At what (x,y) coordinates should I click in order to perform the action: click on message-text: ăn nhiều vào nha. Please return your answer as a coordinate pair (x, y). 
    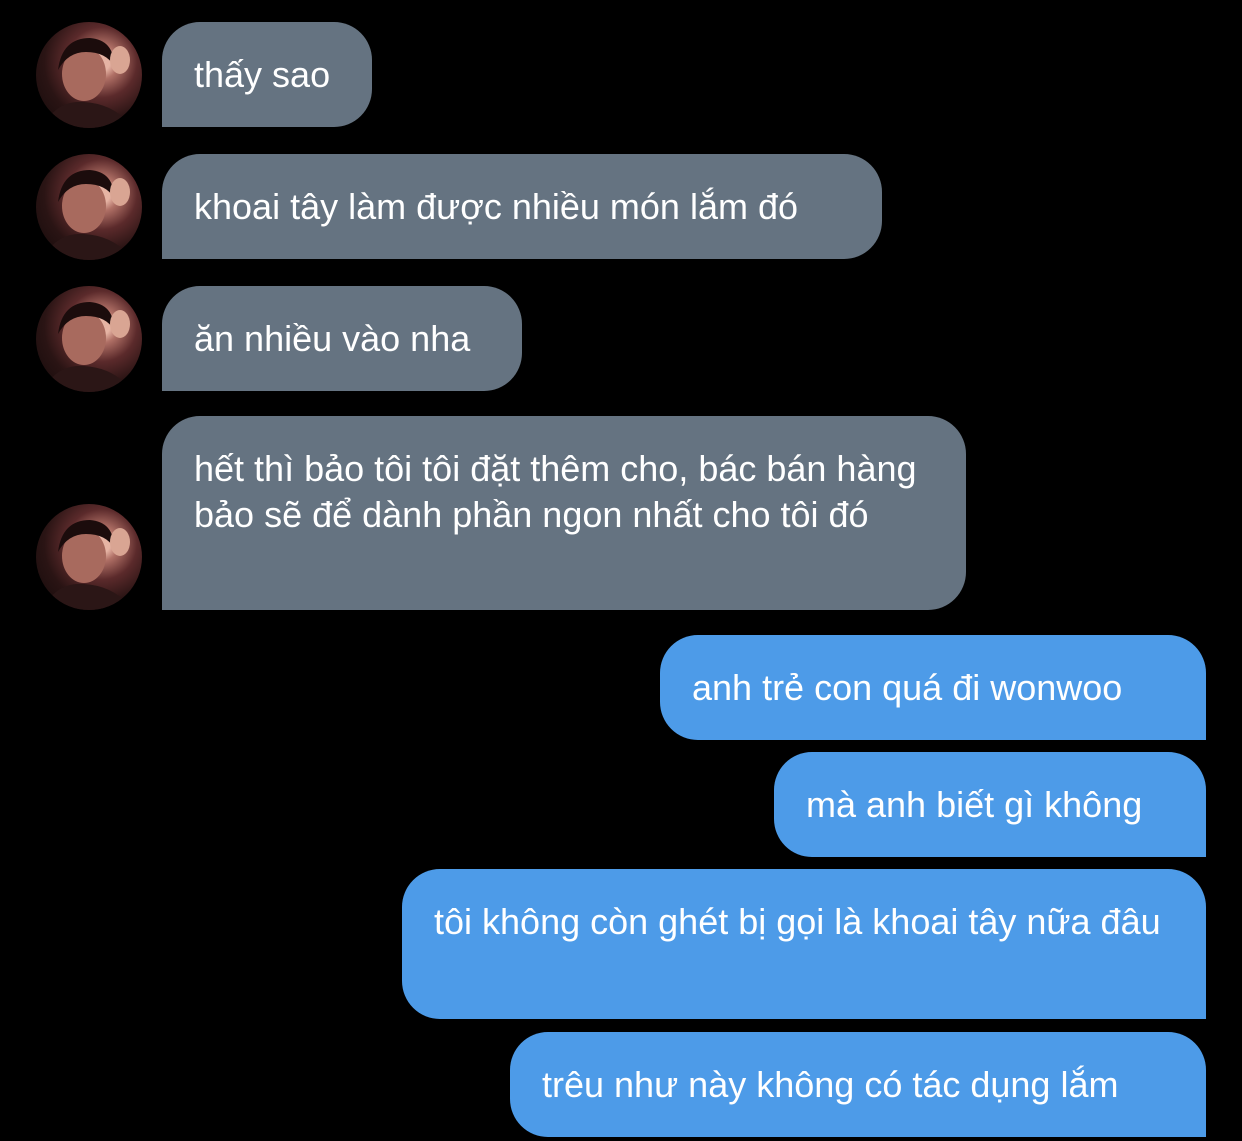
    Looking at the image, I should click on (332, 338).